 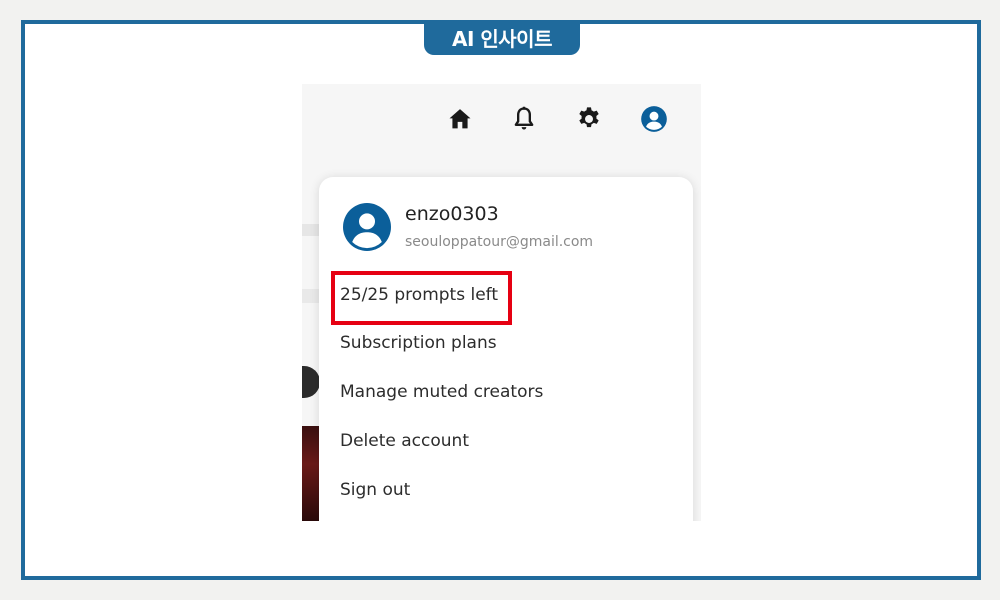 What do you see at coordinates (589, 119) in the screenshot?
I see `gear-icon` at bounding box center [589, 119].